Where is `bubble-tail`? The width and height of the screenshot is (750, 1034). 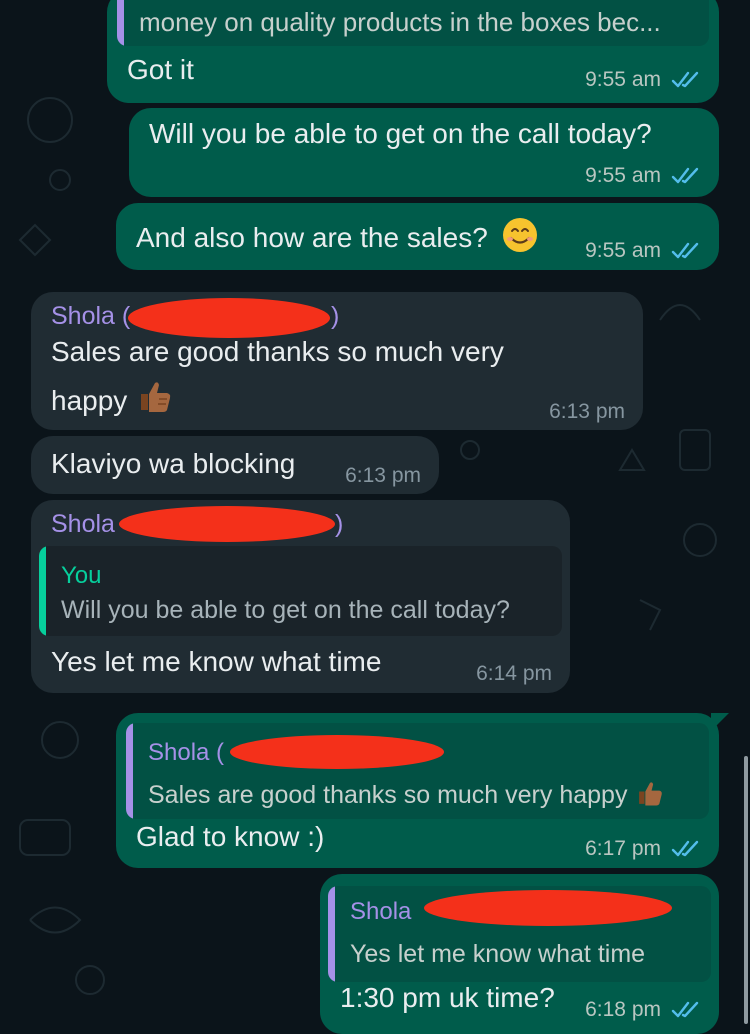
bubble-tail is located at coordinates (720, 722).